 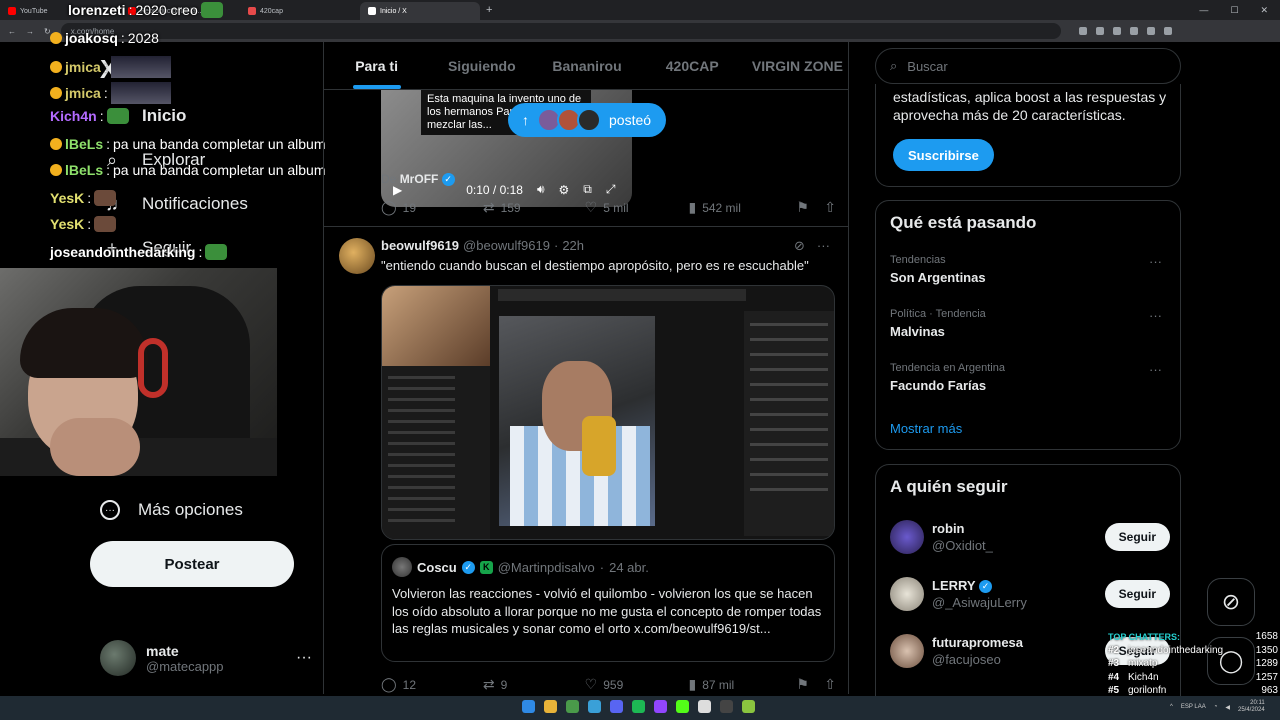 What do you see at coordinates (742, 684) in the screenshot?
I see `views-button: ▮ 87 mil` at bounding box center [742, 684].